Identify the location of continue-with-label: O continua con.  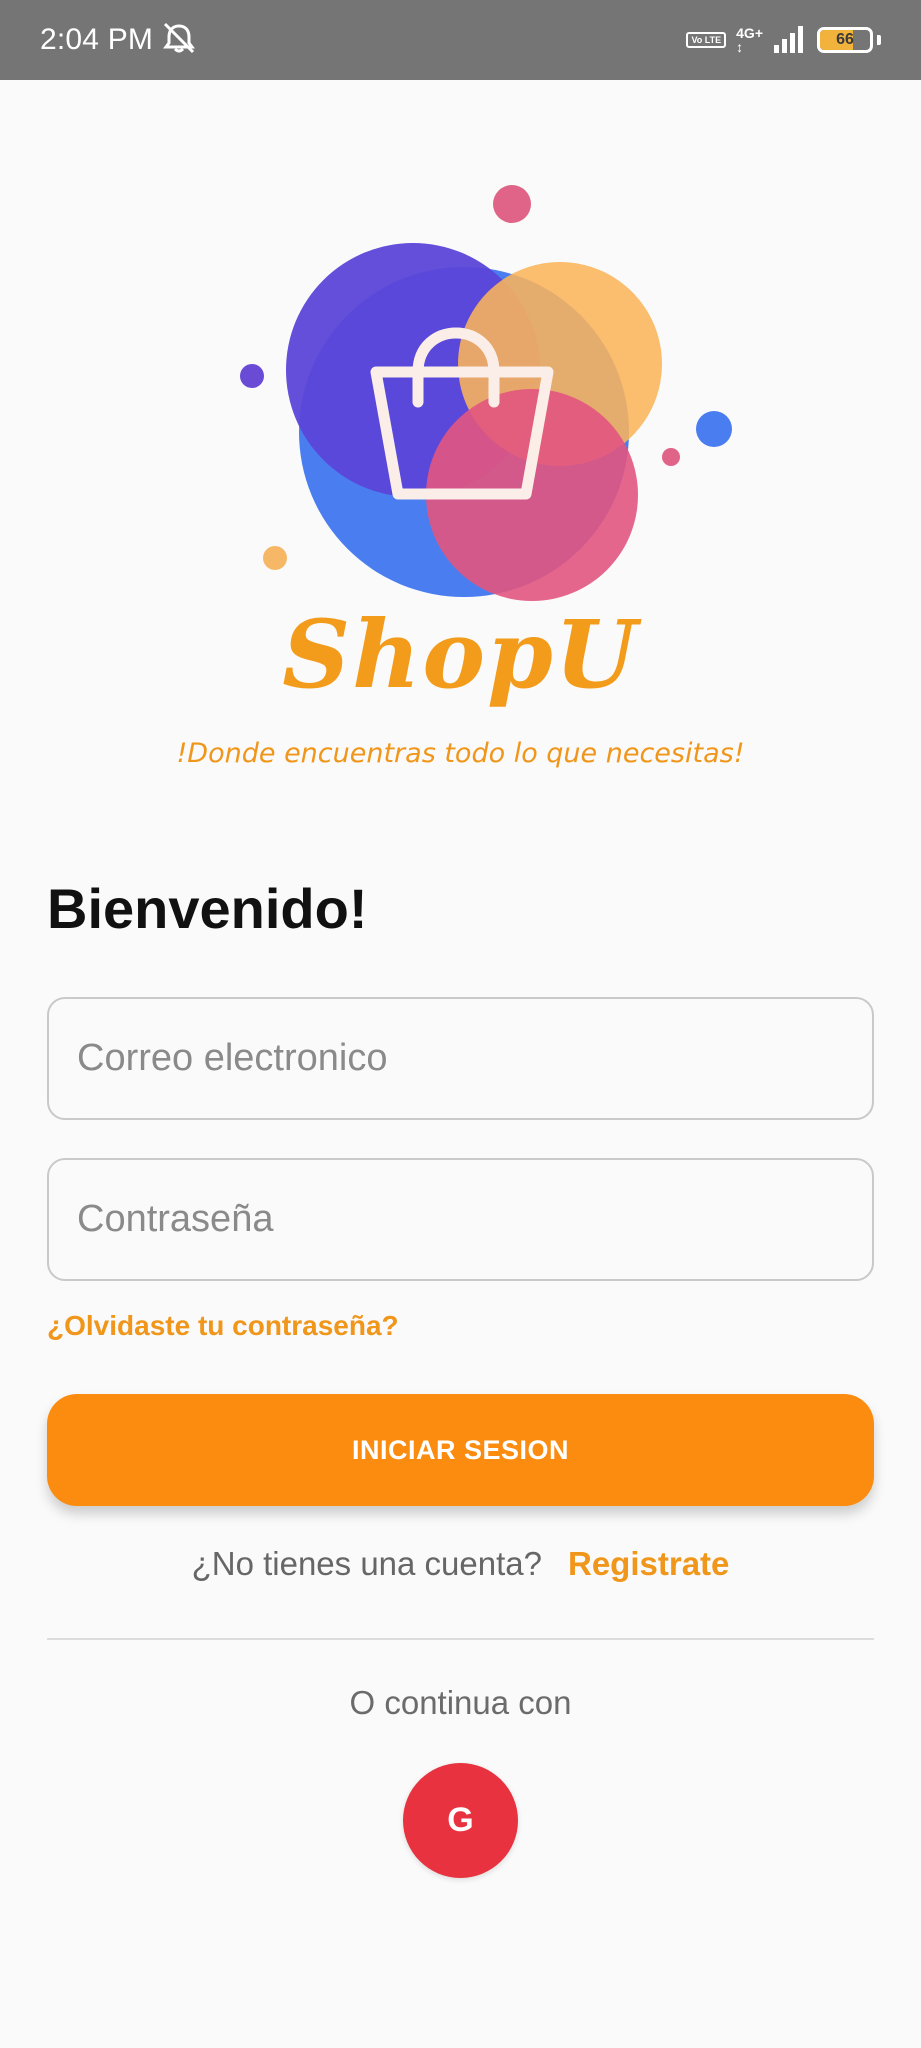
(460, 1702).